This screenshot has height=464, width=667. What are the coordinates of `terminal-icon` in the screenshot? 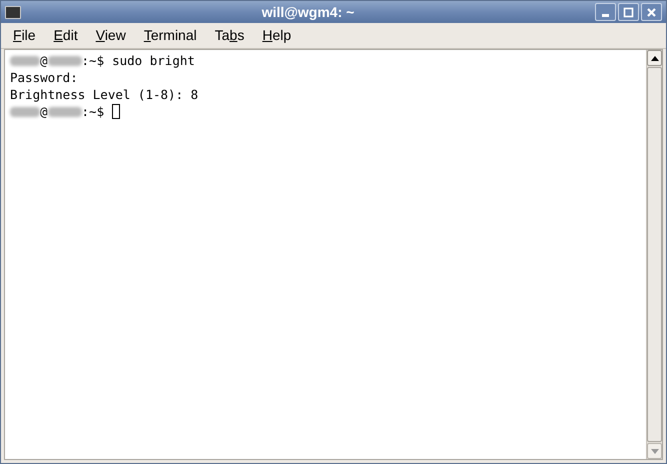 It's located at (13, 12).